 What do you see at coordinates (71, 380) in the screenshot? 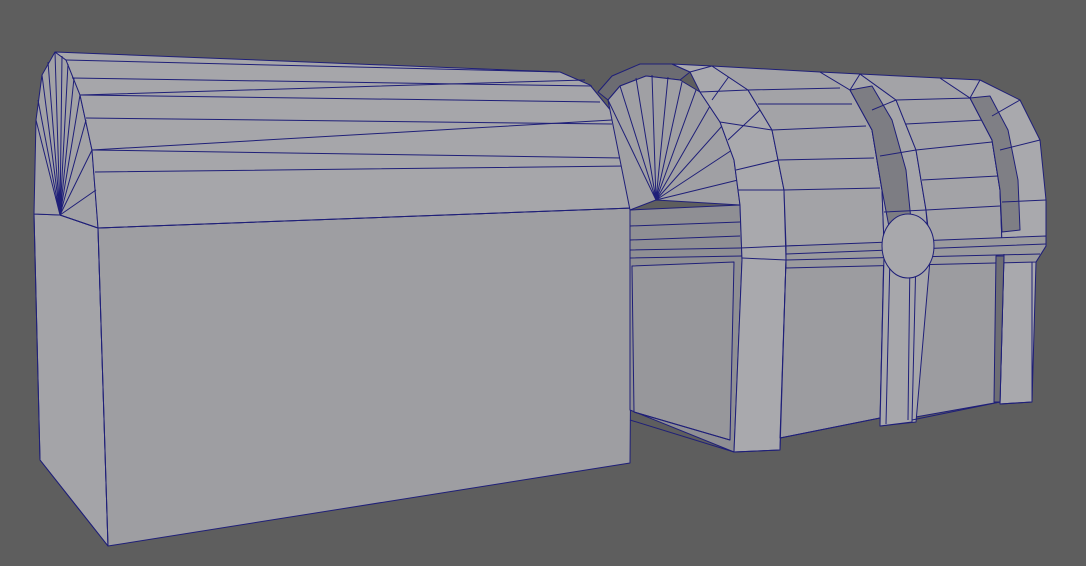
I see `blockout-side-face` at bounding box center [71, 380].